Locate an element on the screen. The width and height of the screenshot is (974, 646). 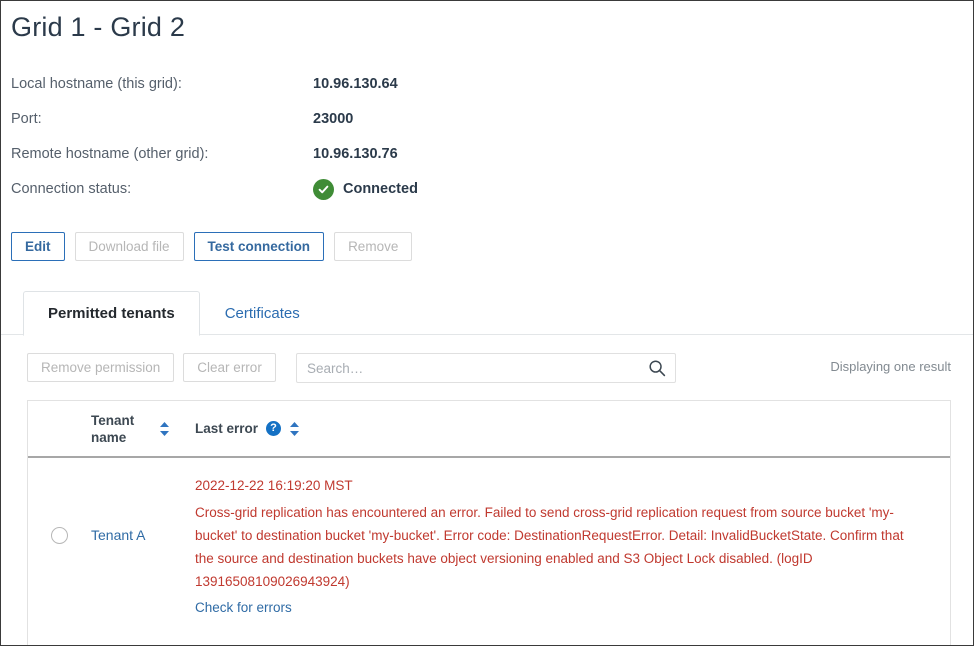
remote-hostname-value: 10.96.130.76 is located at coordinates (355, 154).